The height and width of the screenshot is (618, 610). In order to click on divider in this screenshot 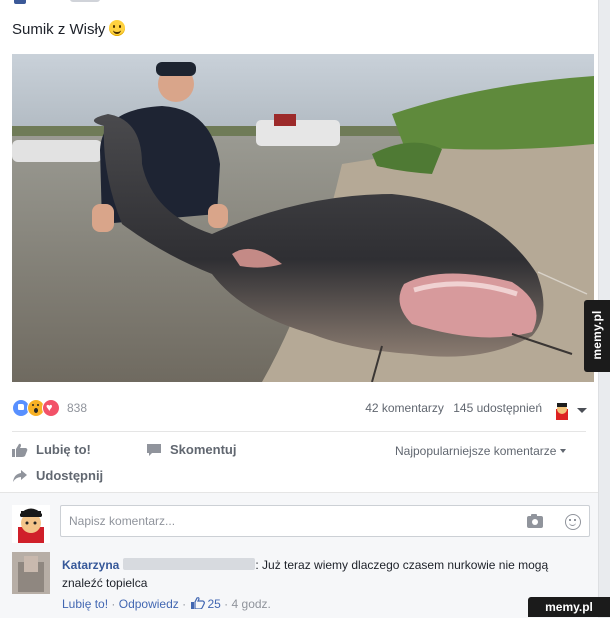, I will do `click(299, 431)`.